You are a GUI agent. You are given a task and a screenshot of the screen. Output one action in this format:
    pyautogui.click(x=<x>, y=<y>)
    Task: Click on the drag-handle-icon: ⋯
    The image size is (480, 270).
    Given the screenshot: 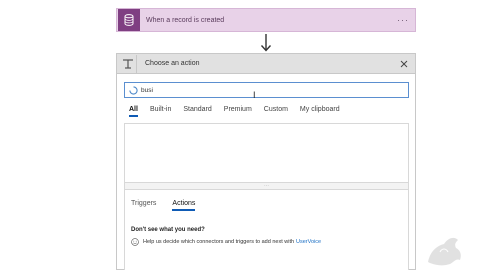 What is the action you would take?
    pyautogui.click(x=266, y=185)
    